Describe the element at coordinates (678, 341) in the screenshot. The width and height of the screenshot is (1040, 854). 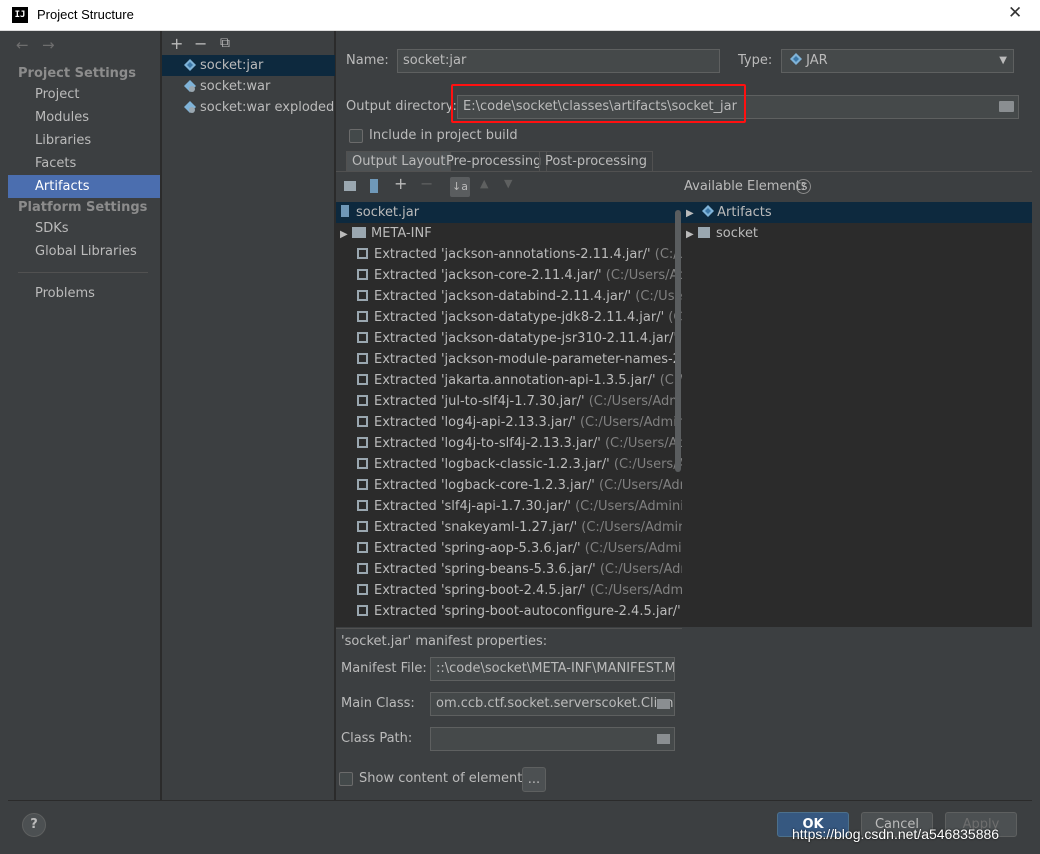
I see `tree-scrollbar` at that location.